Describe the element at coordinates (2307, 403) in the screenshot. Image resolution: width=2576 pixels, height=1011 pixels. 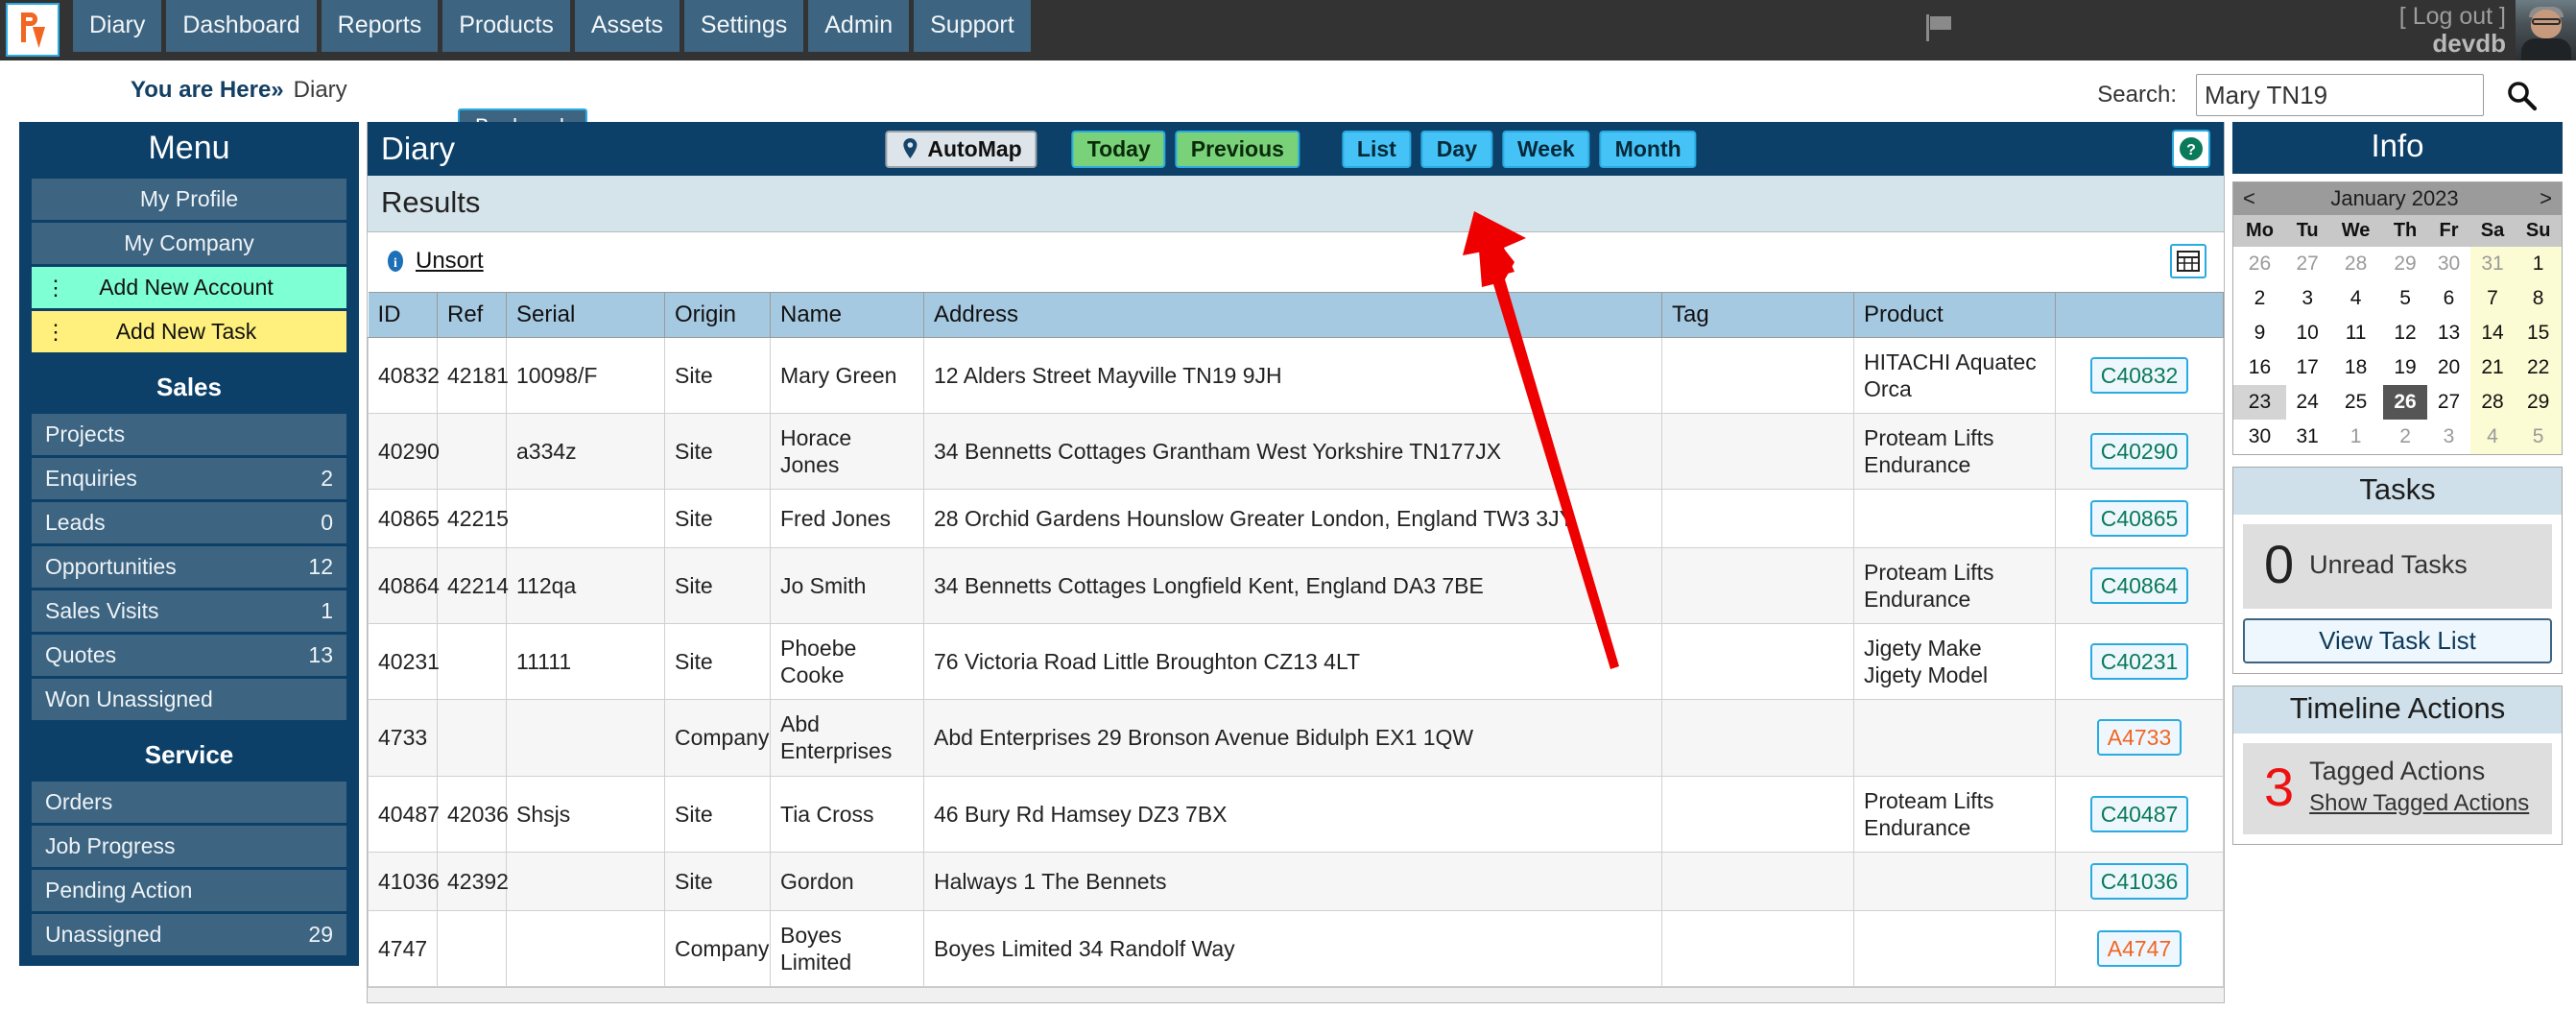
I see `calendar-day: 24` at that location.